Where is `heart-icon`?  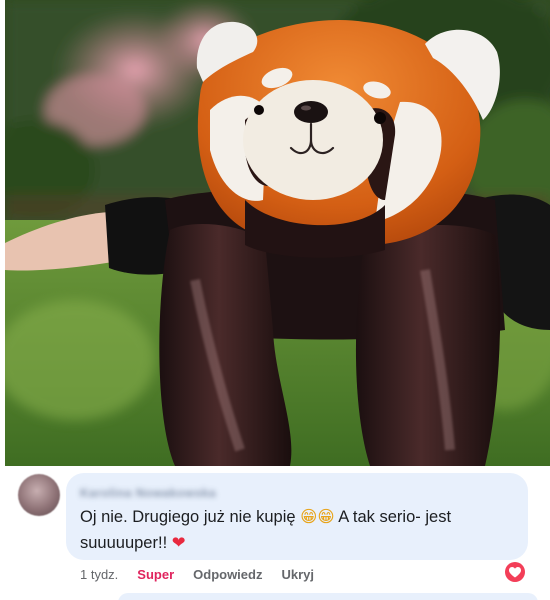 heart-icon is located at coordinates (515, 571).